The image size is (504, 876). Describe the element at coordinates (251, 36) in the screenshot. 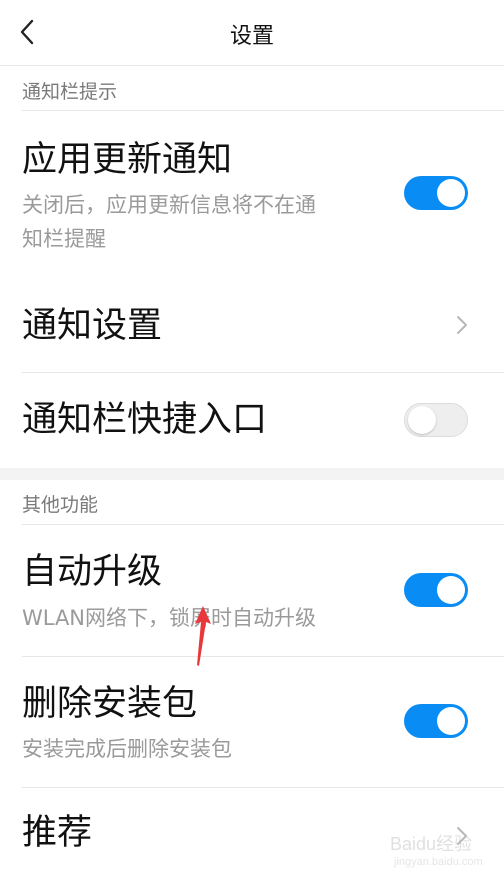

I see `page-title: 设置` at that location.